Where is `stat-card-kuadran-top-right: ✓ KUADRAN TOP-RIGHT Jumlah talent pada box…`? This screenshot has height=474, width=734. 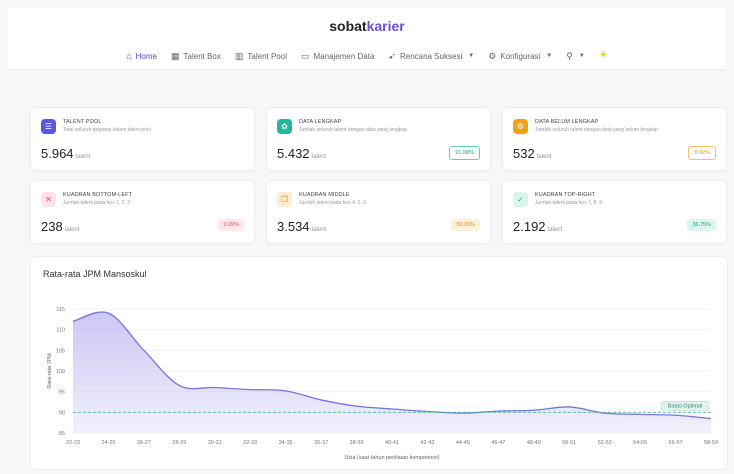
stat-card-kuadran-top-right: ✓ KUADRAN TOP-RIGHT Jumlah talent pada box… is located at coordinates (614, 212).